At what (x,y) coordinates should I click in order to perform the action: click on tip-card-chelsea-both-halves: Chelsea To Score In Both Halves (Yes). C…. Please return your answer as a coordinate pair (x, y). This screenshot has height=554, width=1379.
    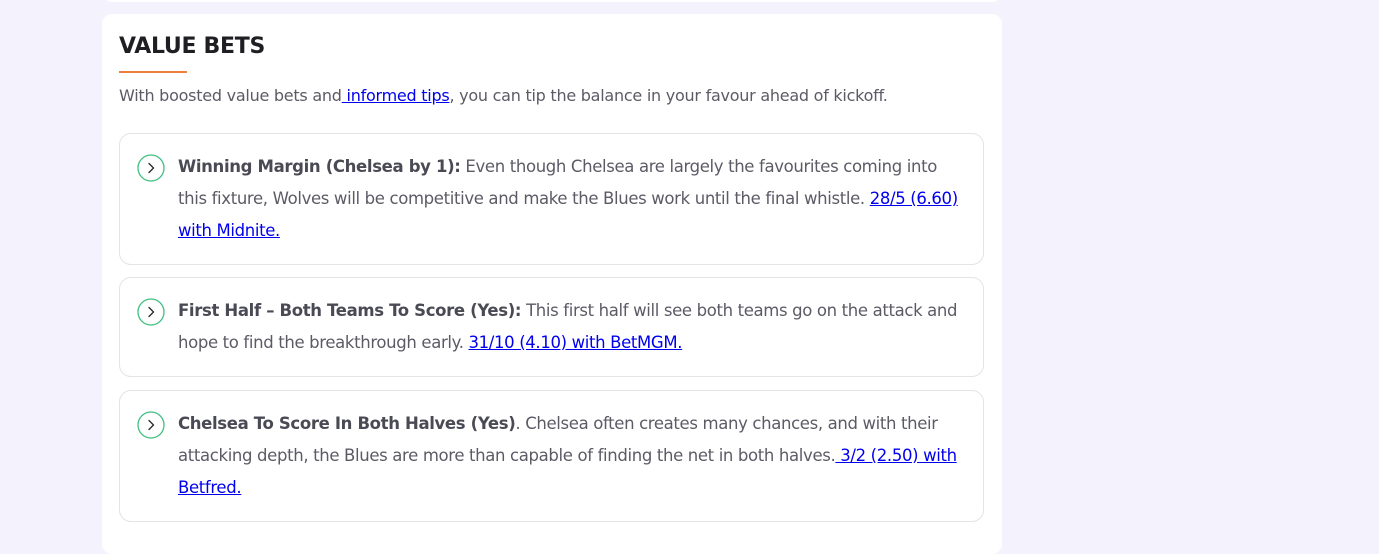
    Looking at the image, I should click on (551, 456).